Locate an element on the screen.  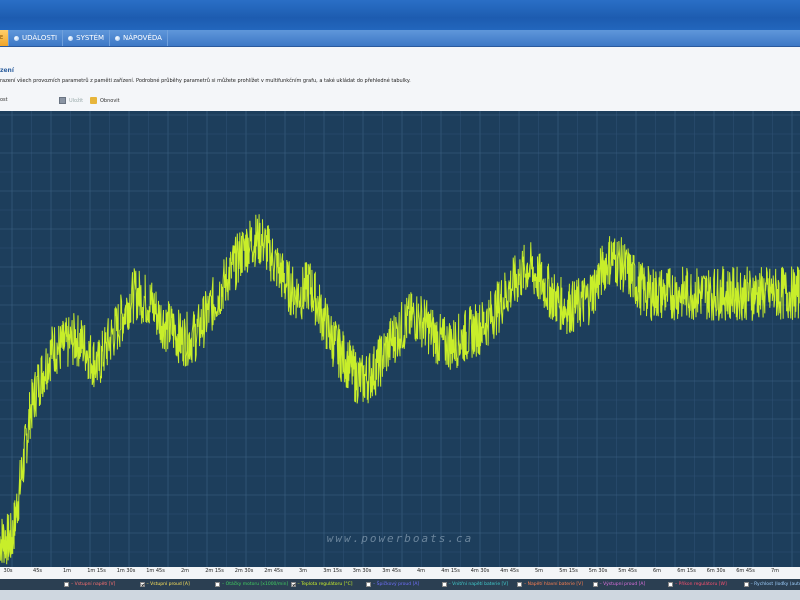
toolbar-left-label: ost is located at coordinates (4, 100).